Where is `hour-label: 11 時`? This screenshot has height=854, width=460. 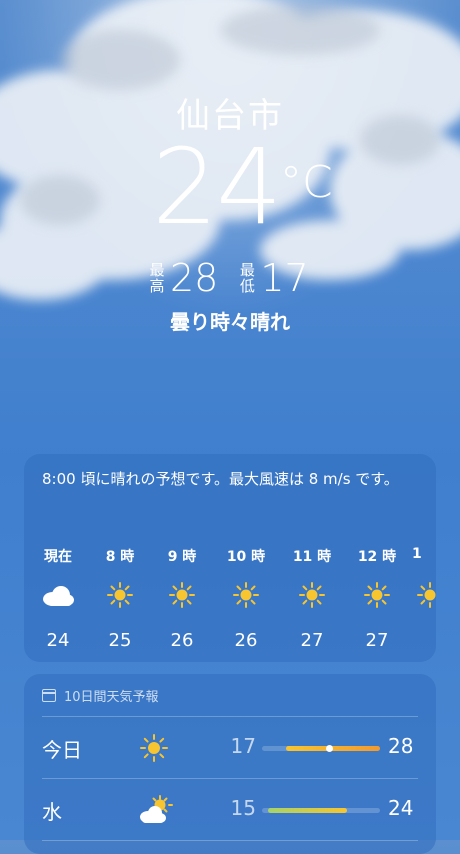 hour-label: 11 時 is located at coordinates (312, 557).